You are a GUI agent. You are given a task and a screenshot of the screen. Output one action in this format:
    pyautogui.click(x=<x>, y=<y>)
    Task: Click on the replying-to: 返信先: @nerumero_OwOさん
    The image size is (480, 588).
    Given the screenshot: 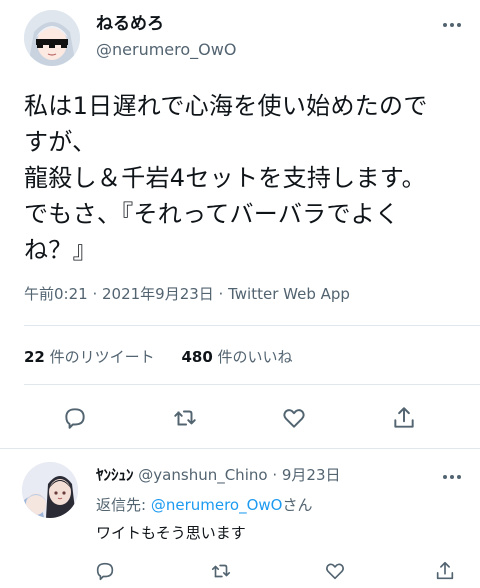 What is the action you would take?
    pyautogui.click(x=204, y=504)
    